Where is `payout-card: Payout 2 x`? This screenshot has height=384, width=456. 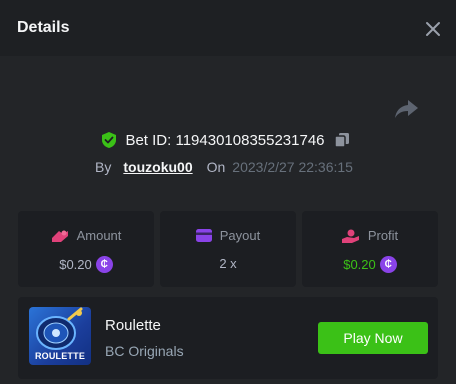
payout-card: Payout 2 x is located at coordinates (228, 249).